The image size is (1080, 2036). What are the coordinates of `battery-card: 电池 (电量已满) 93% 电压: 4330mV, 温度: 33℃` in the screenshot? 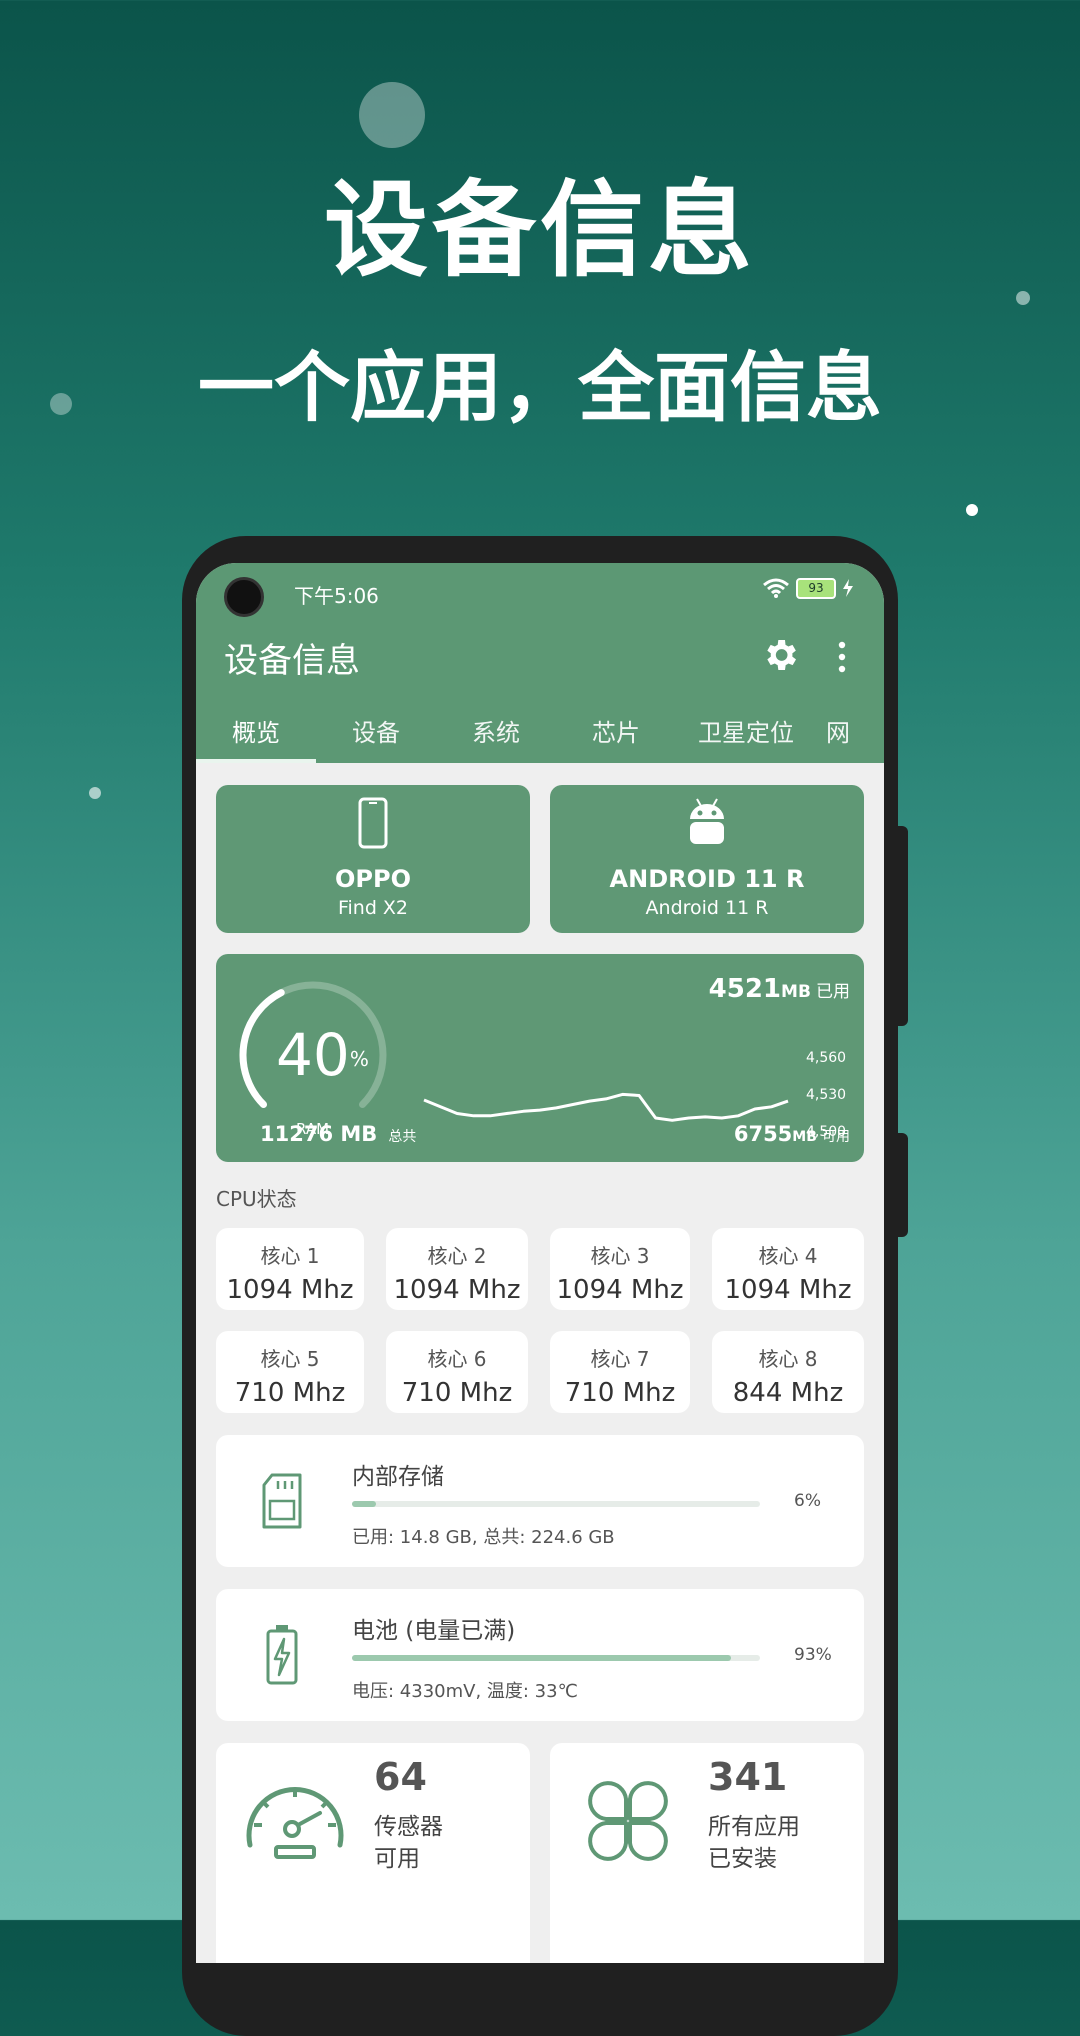 It's located at (540, 1655).